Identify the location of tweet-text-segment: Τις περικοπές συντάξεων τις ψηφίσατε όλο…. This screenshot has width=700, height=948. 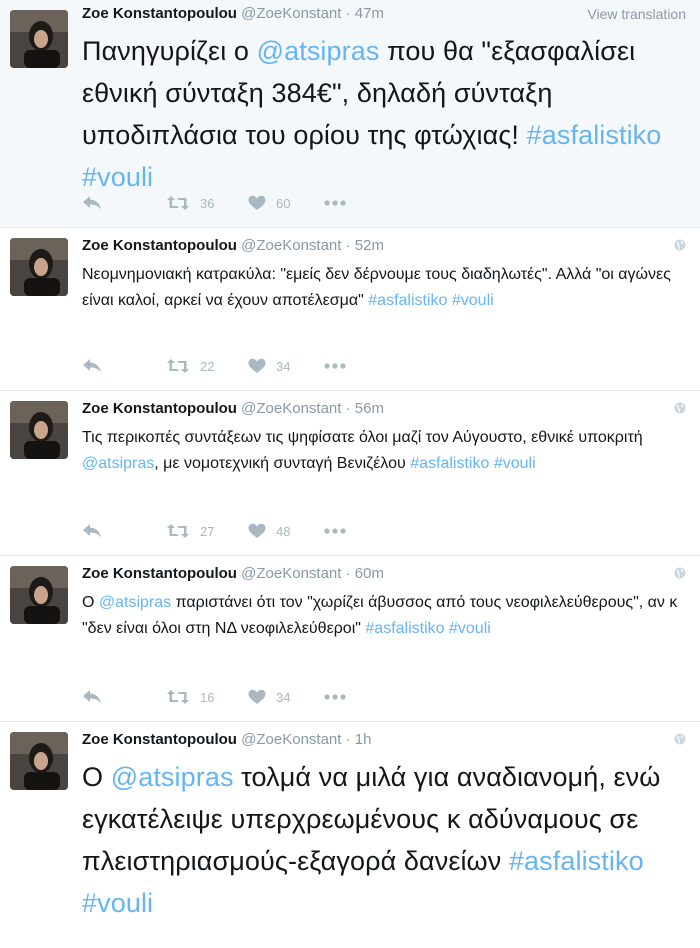
(362, 437).